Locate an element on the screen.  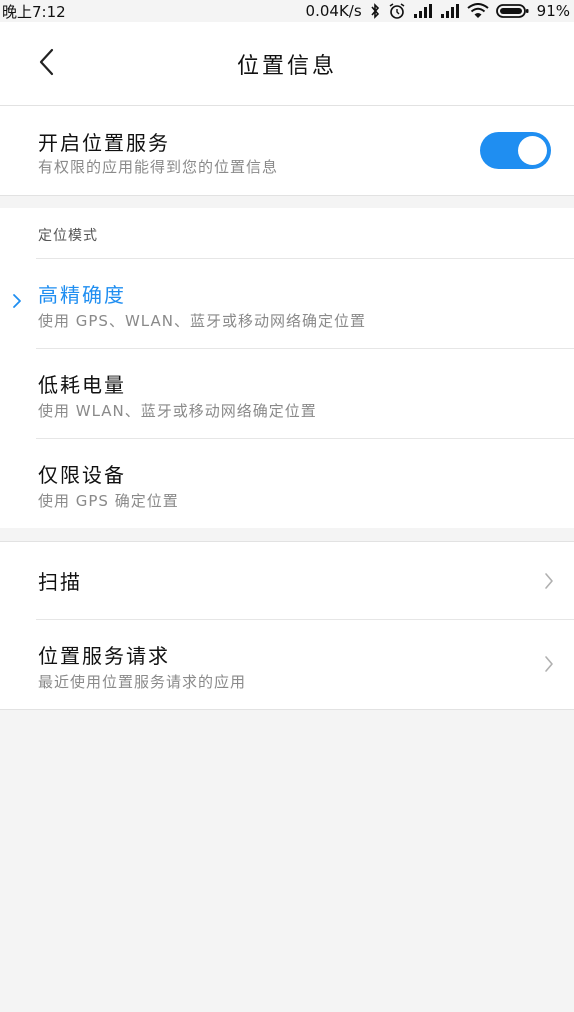
status-icons: 0.04K/s 91% is located at coordinates (440, 11).